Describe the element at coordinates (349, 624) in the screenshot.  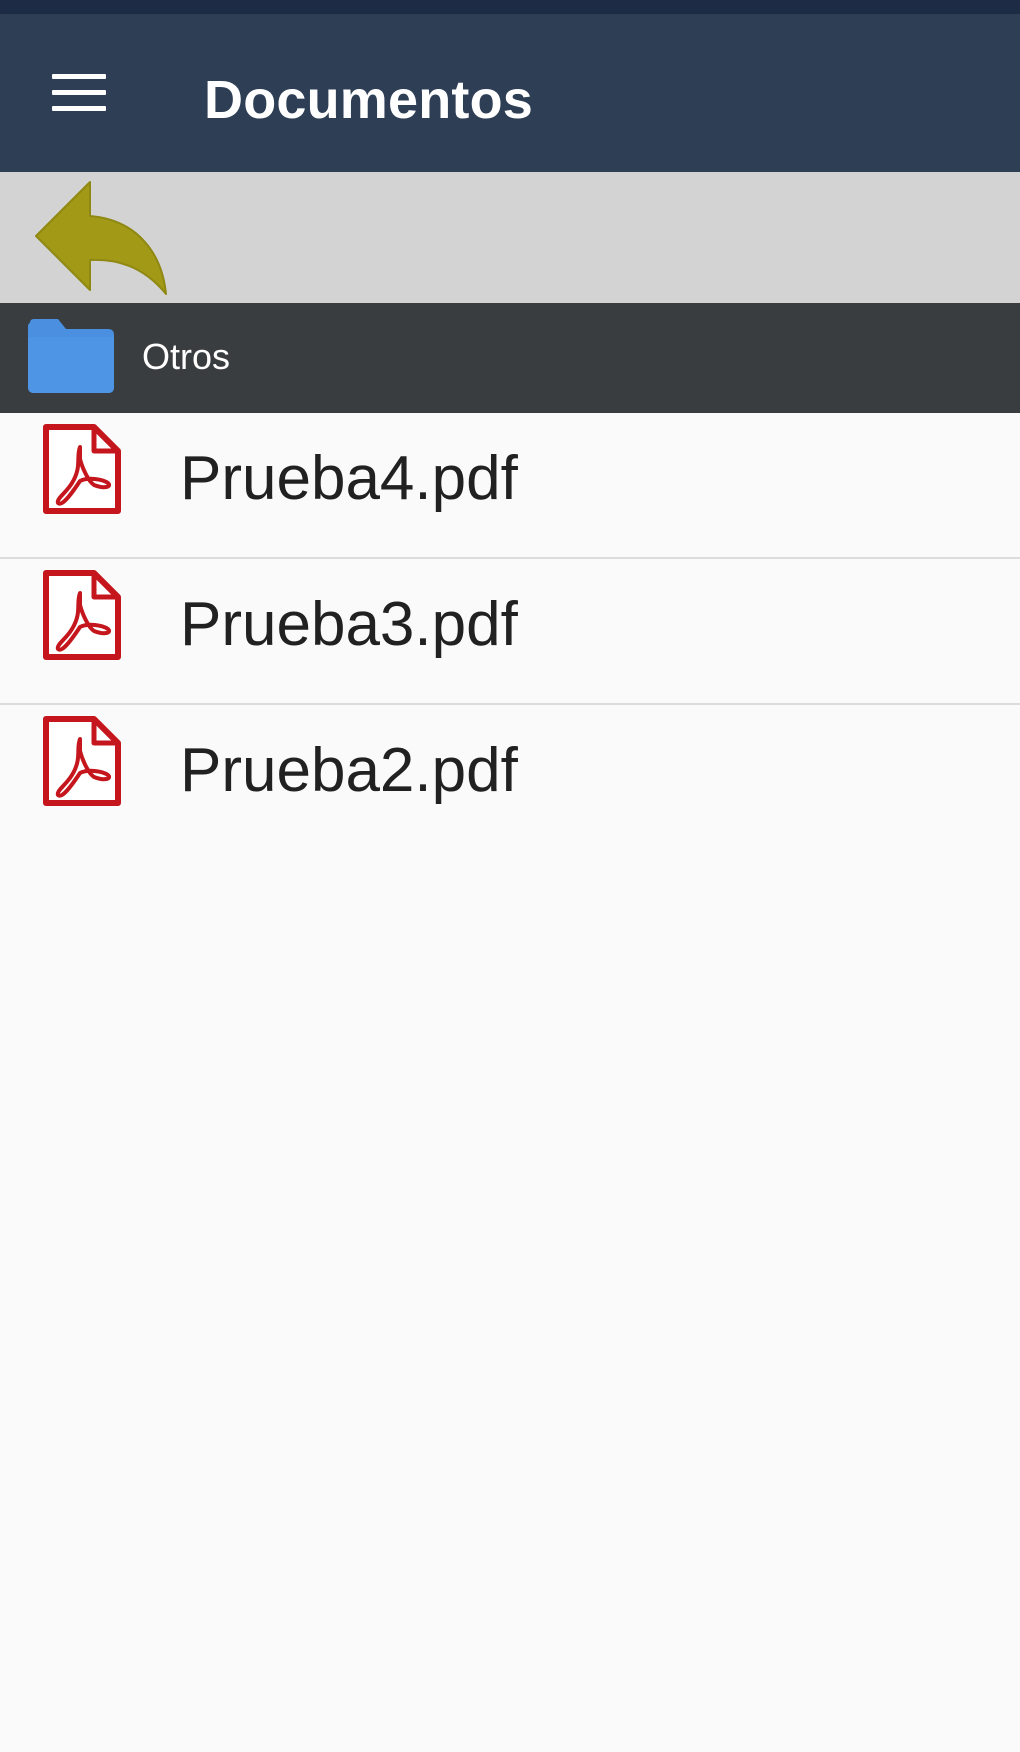
I see `file-name: Prueba3.pdf` at that location.